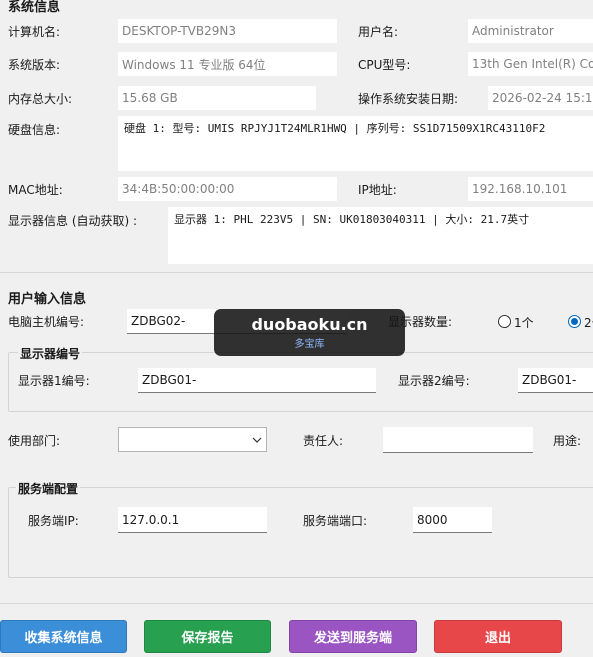  What do you see at coordinates (192, 439) in the screenshot?
I see `department-select` at bounding box center [192, 439].